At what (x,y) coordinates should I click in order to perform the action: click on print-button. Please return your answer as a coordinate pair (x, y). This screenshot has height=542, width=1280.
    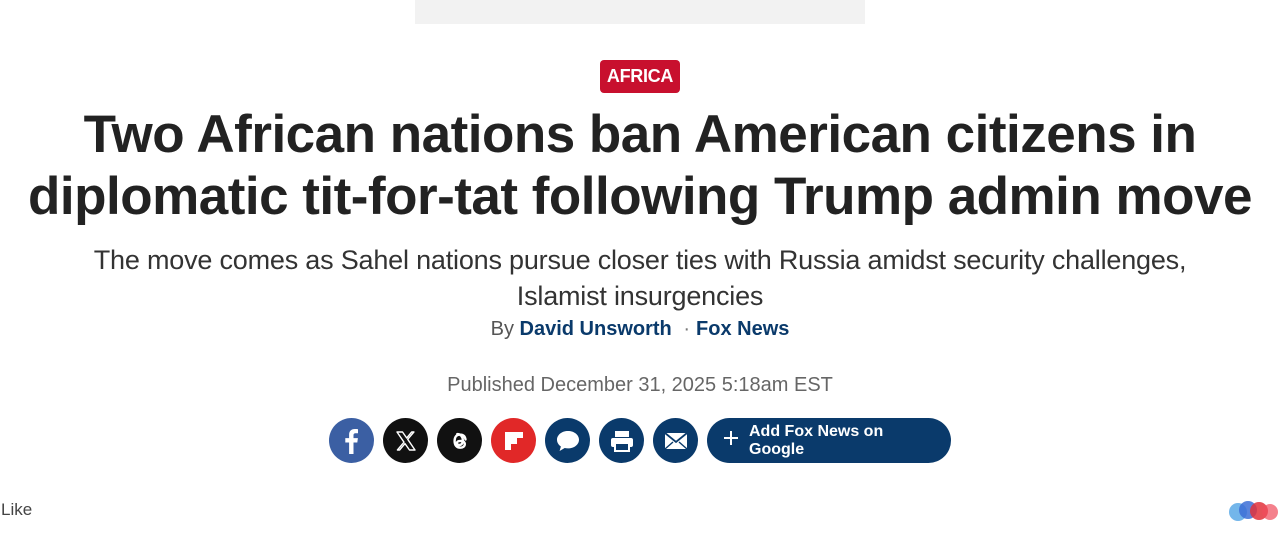
    Looking at the image, I should click on (621, 440).